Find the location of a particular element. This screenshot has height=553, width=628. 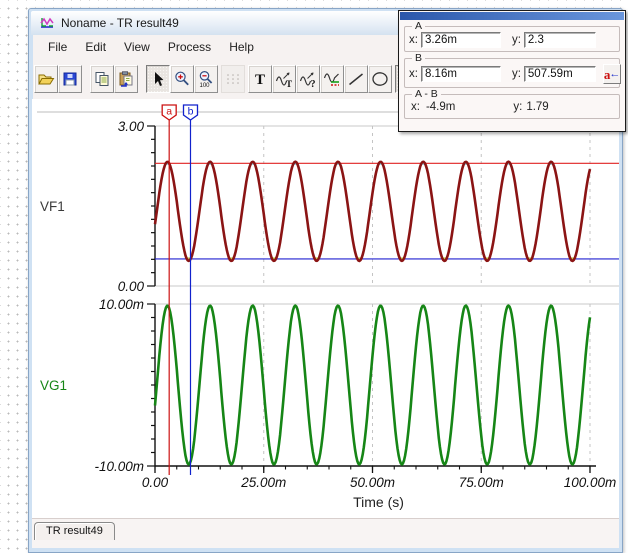

cursor-diff-group: A - B x: -4.9m y: 1.79 is located at coordinates (512, 103).